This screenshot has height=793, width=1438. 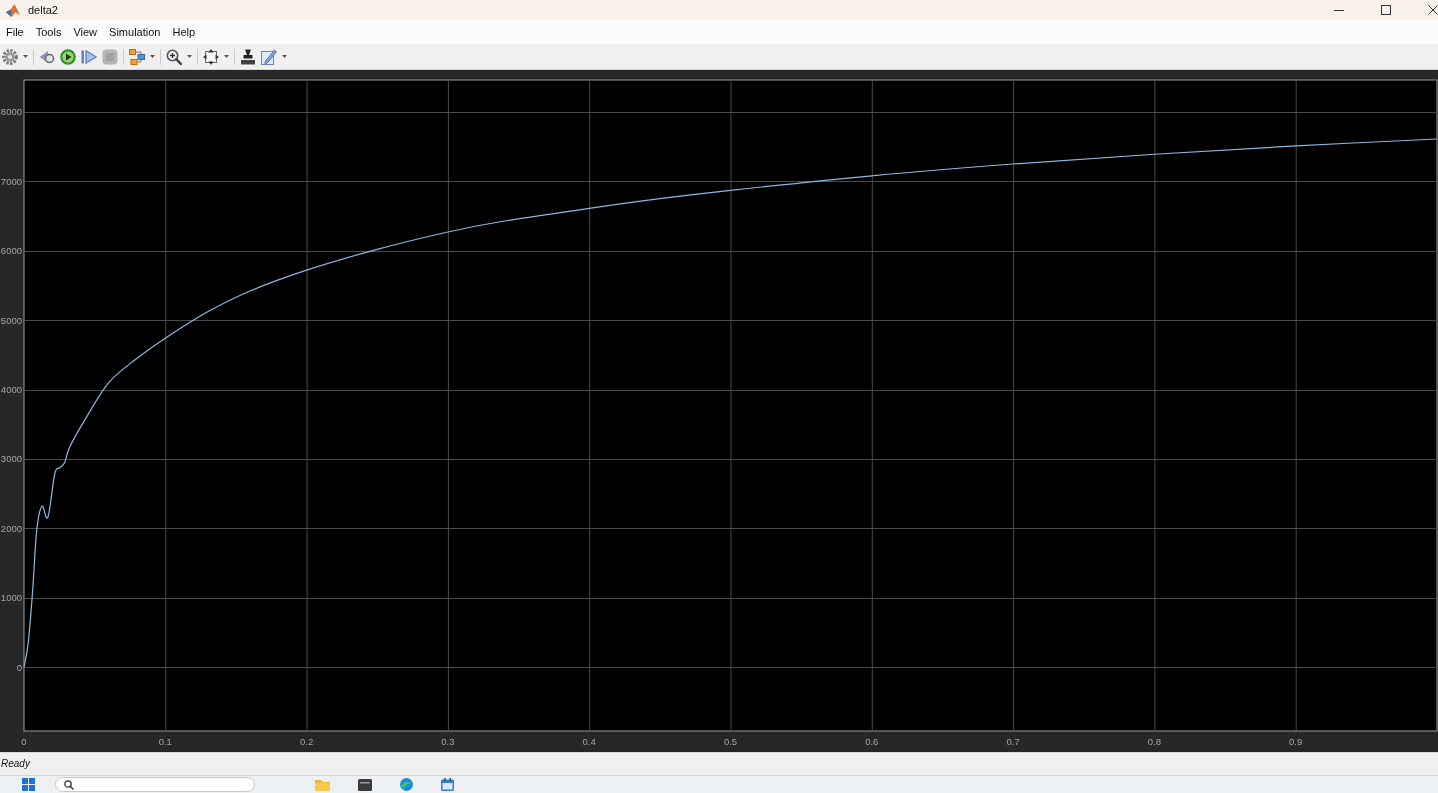 I want to click on step-back-icon, so click(x=47, y=56).